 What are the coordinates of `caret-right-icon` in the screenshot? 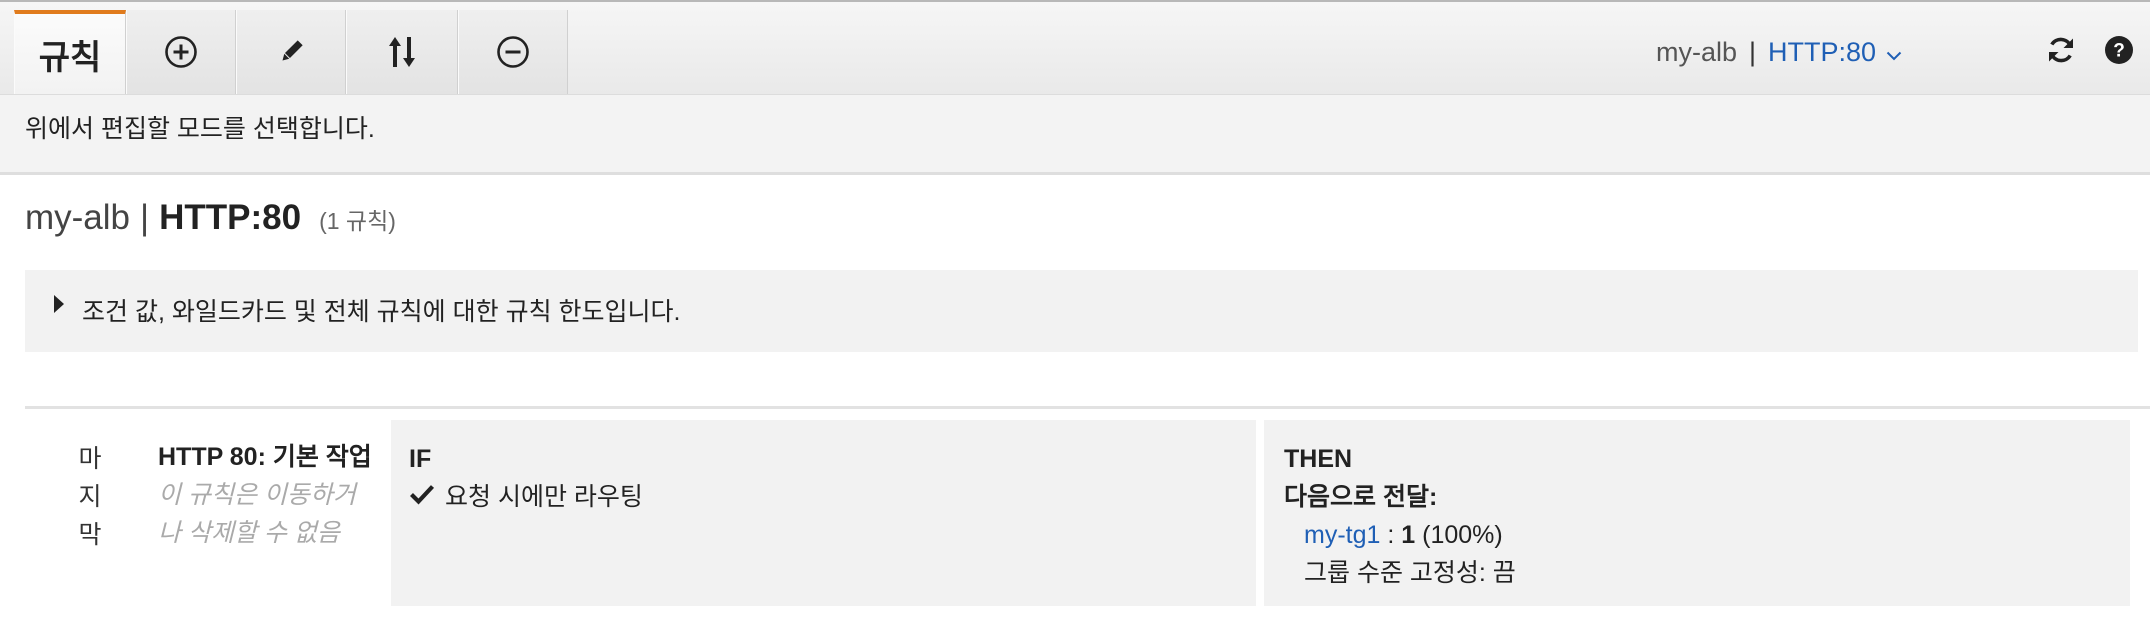 It's located at (59, 306).